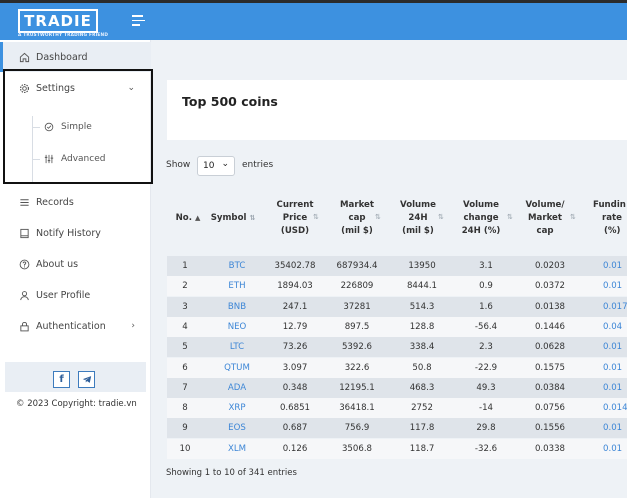  Describe the element at coordinates (357, 306) in the screenshot. I see `cell-market-cap: 37281` at that location.